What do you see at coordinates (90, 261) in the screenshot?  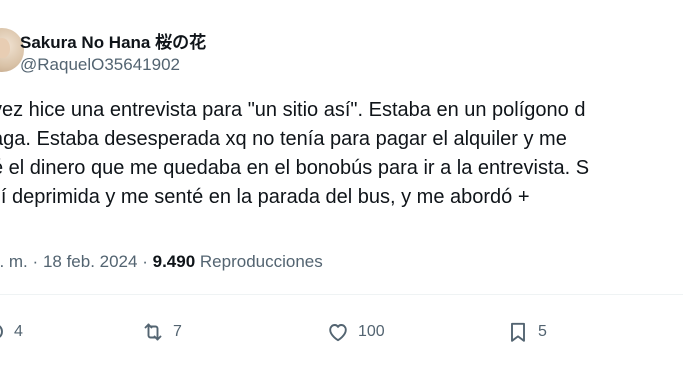 I see `post-date: 18 feb. 2024` at bounding box center [90, 261].